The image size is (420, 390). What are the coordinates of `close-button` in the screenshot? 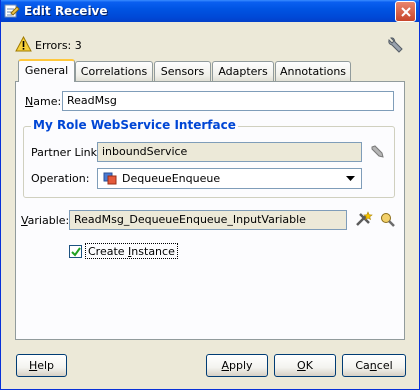 It's located at (405, 11).